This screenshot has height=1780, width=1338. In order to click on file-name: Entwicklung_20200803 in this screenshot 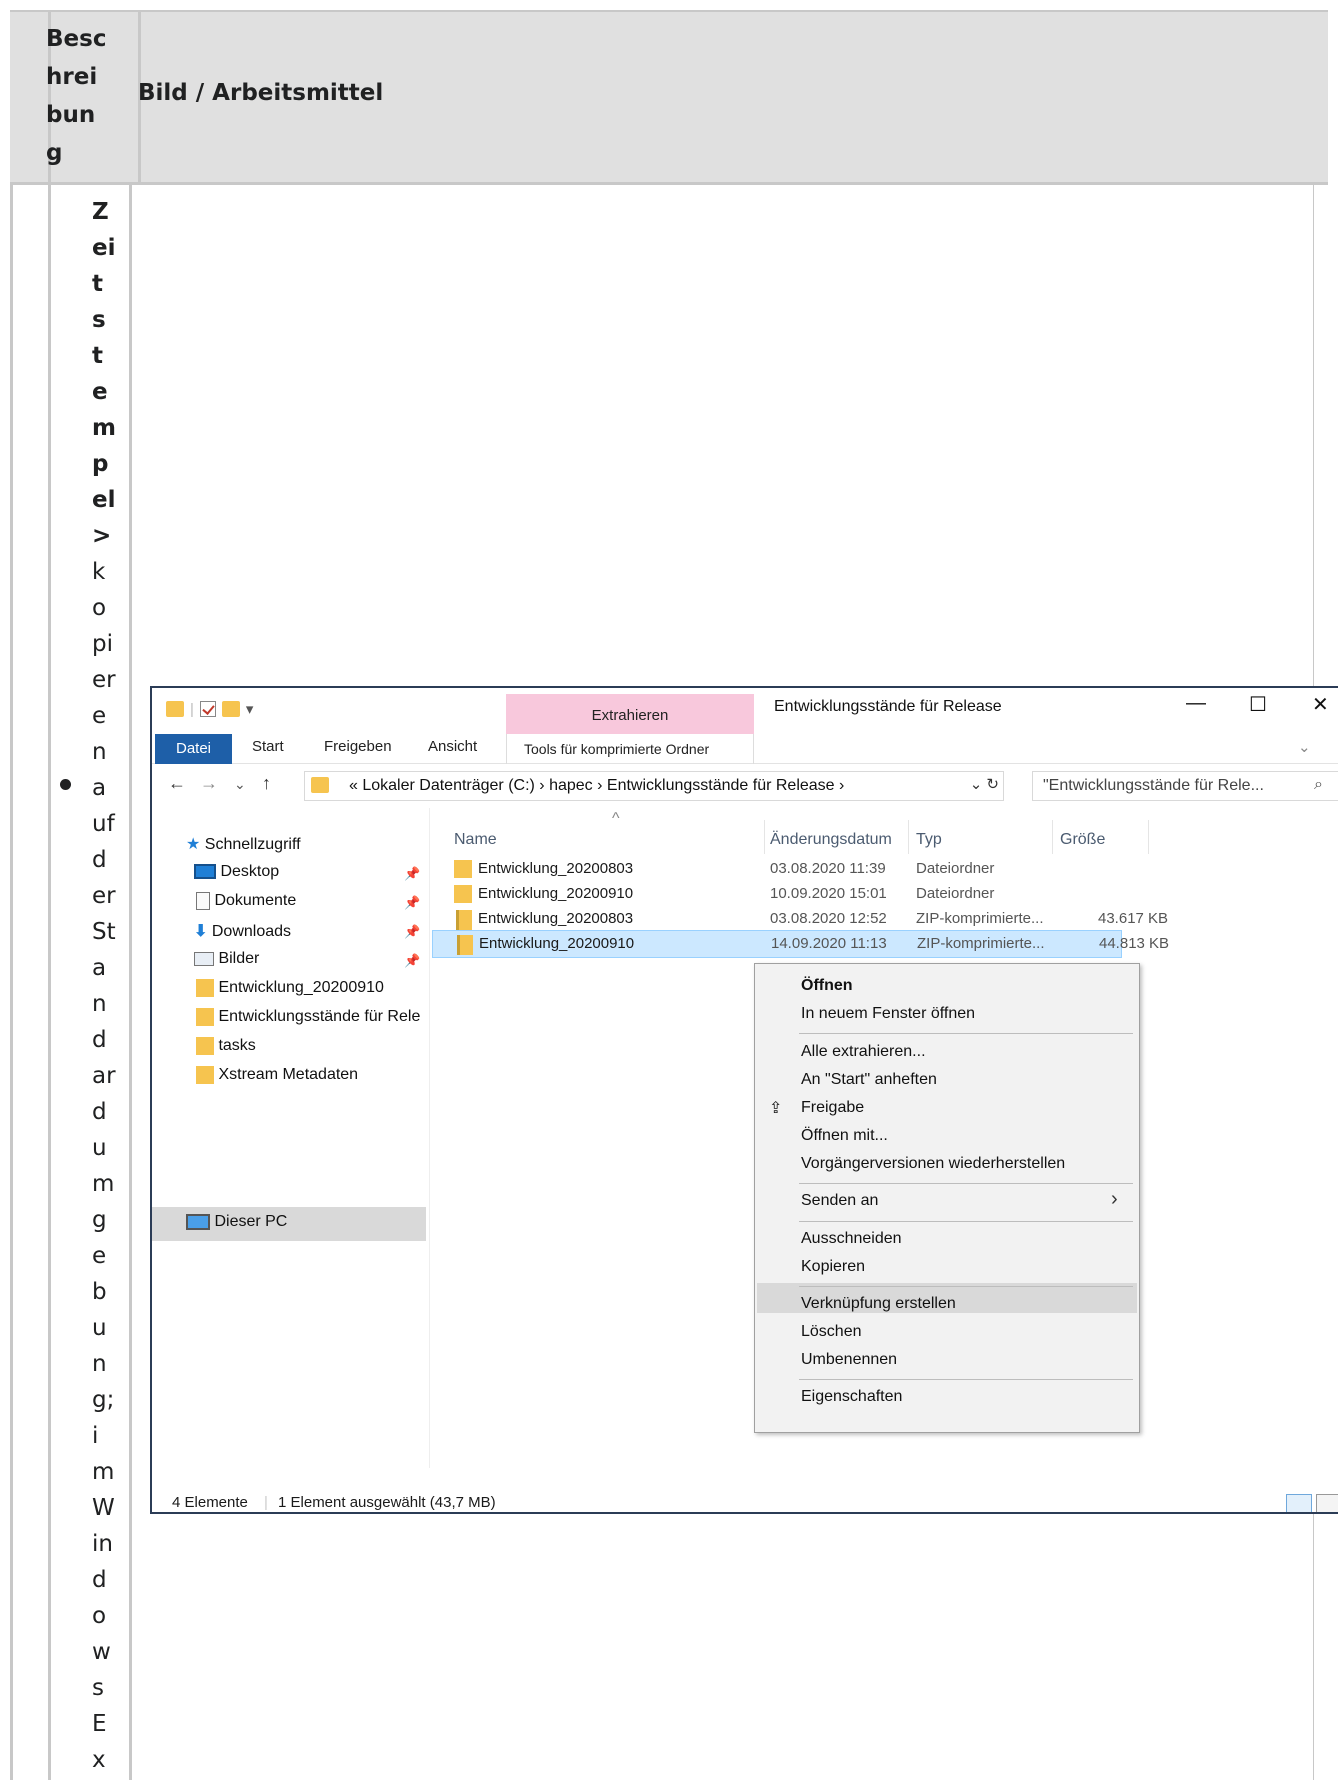, I will do `click(556, 868)`.